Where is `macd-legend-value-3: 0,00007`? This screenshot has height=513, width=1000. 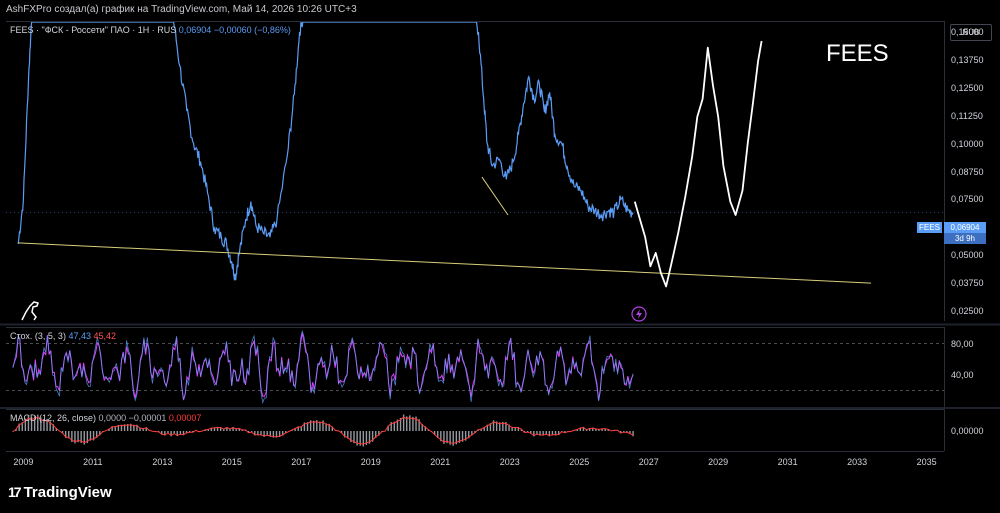 macd-legend-value-3: 0,00007 is located at coordinates (185, 418).